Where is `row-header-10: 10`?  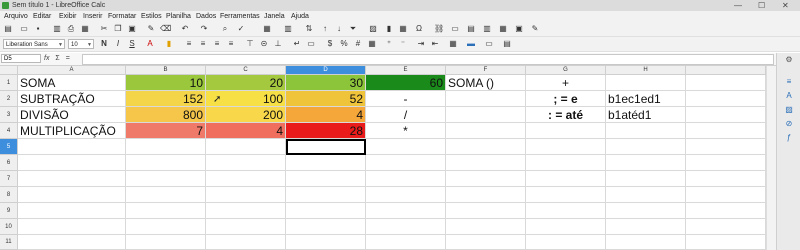 row-header-10: 10 is located at coordinates (9, 227).